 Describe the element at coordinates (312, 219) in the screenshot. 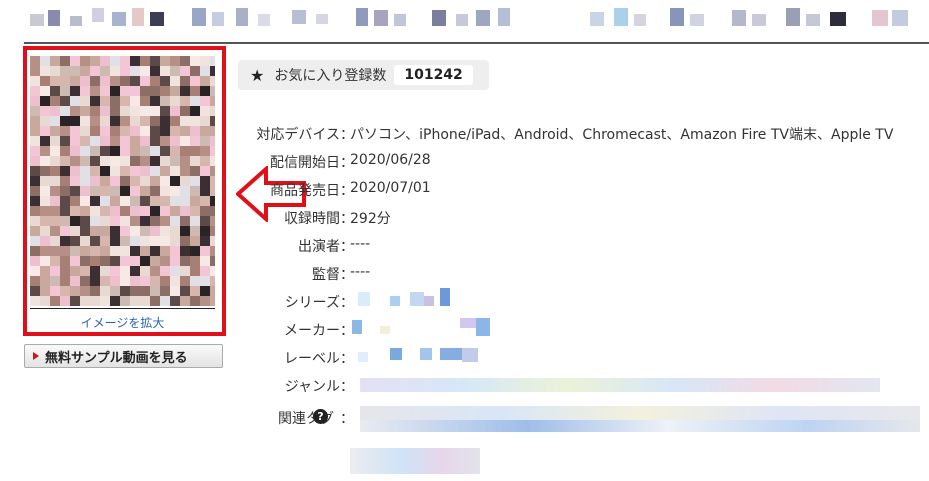

I see `spec-label: 収録時間` at that location.